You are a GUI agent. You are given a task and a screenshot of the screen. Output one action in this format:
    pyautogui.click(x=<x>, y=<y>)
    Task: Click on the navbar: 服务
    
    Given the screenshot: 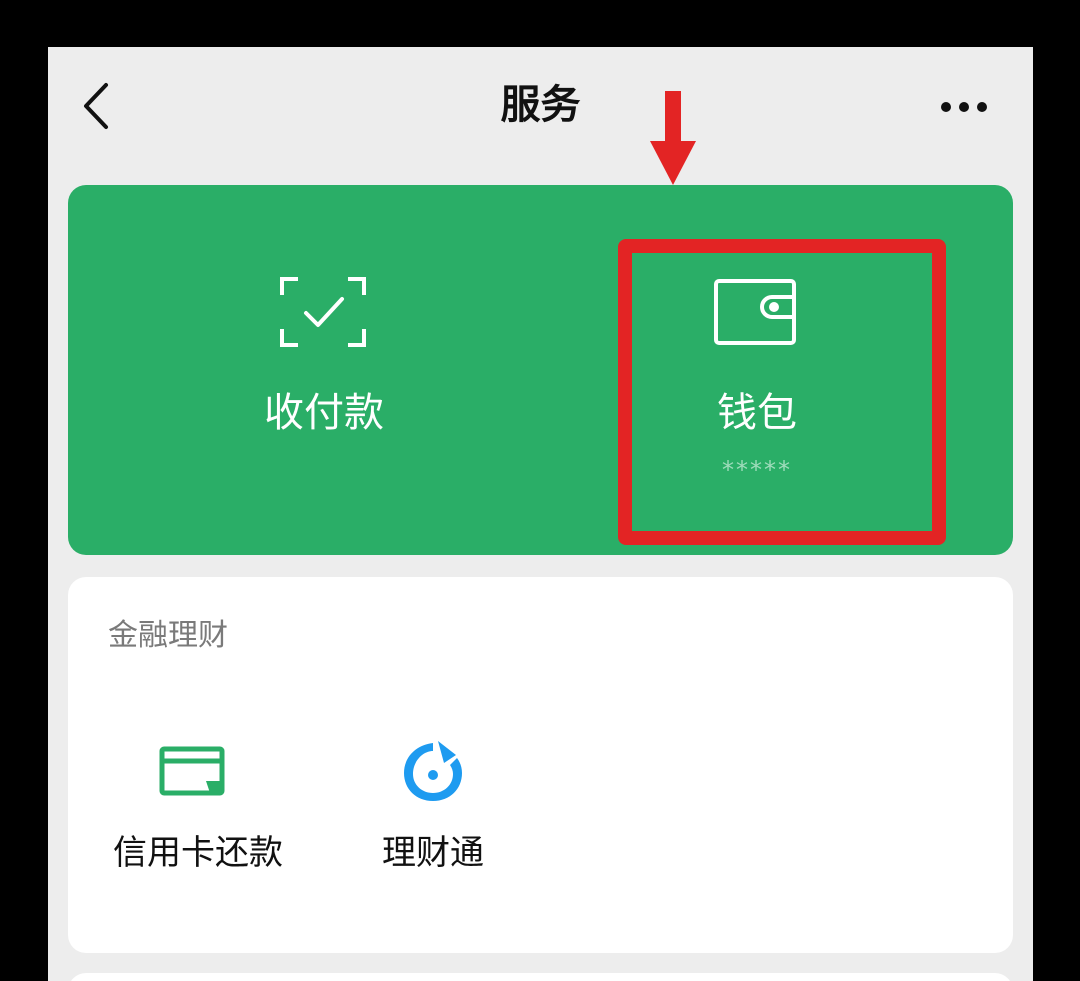 What is the action you would take?
    pyautogui.click(x=540, y=107)
    